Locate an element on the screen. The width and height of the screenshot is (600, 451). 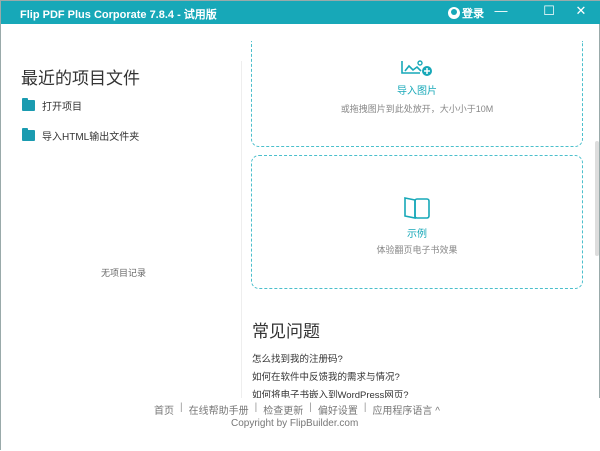
import-html-label: 导入HTML输出文件夹 is located at coordinates (91, 137).